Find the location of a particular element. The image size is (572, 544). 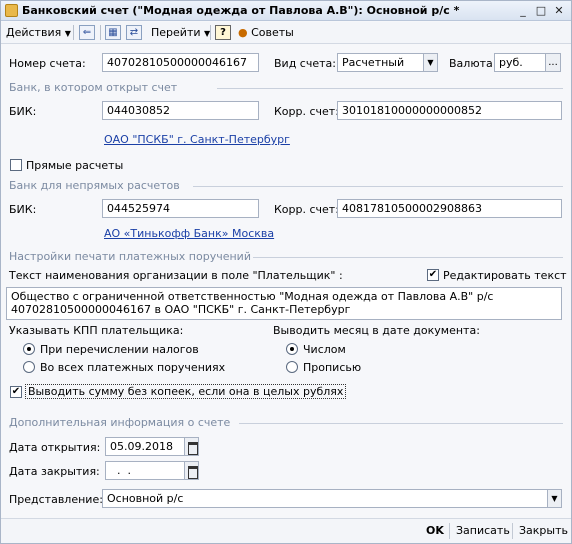

indirect-bik-input: 044525974 is located at coordinates (180, 208).